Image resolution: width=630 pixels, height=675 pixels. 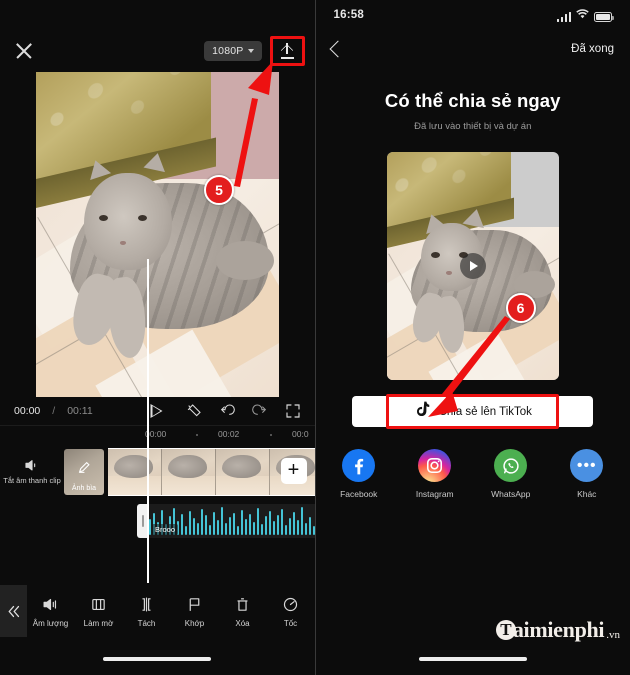 What do you see at coordinates (229, 434) in the screenshot?
I see `ruler-label-1: 00:02` at bounding box center [229, 434].